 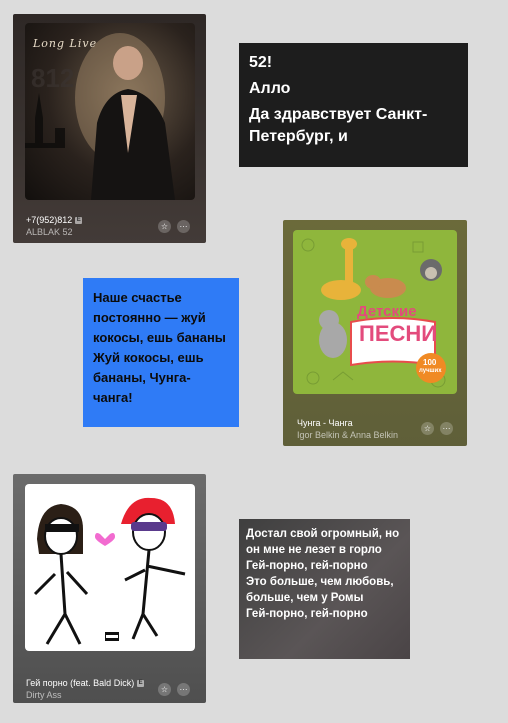 What do you see at coordinates (80, 683) in the screenshot?
I see `track-title-3-text: Гей порно (feat. Bald Dick)` at bounding box center [80, 683].